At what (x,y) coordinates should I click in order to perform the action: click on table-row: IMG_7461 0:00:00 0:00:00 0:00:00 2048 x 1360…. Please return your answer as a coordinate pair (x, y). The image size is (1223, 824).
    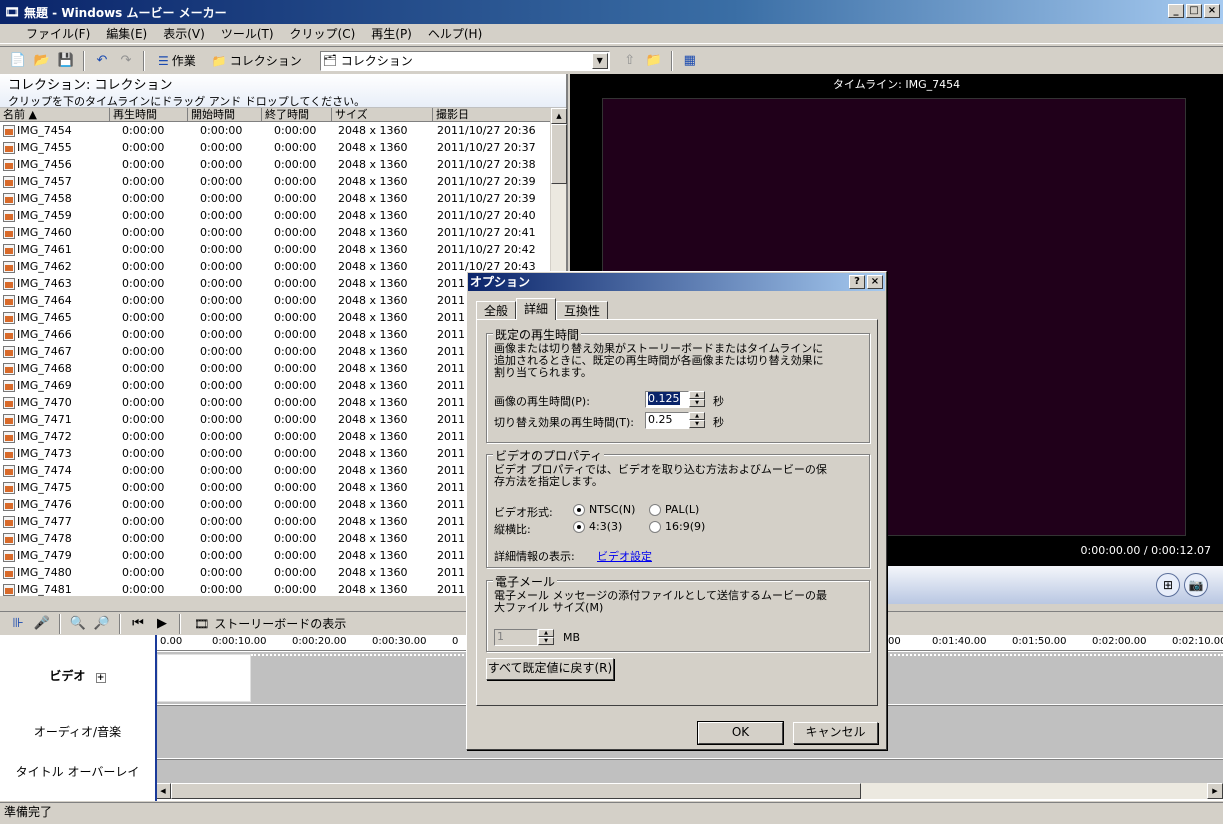
    Looking at the image, I should click on (276, 249).